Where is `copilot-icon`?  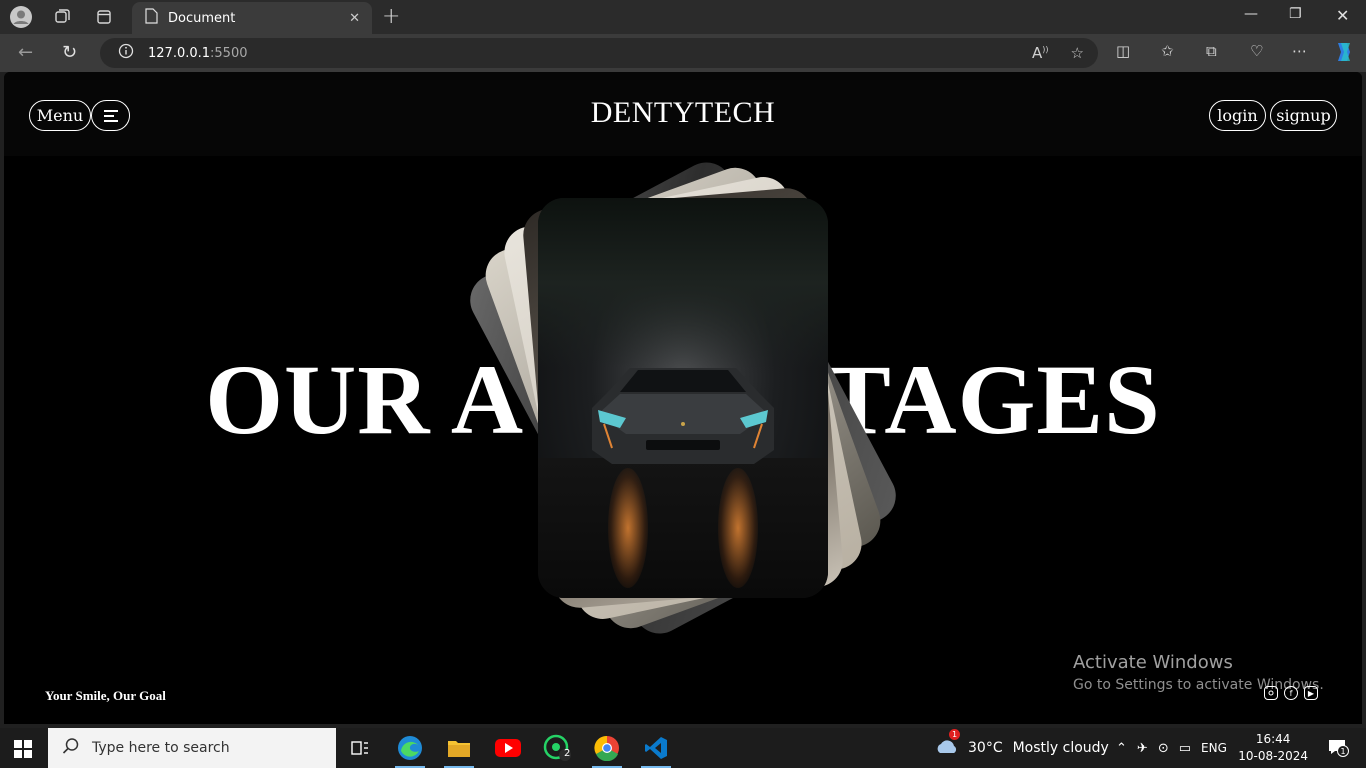 copilot-icon is located at coordinates (1344, 54).